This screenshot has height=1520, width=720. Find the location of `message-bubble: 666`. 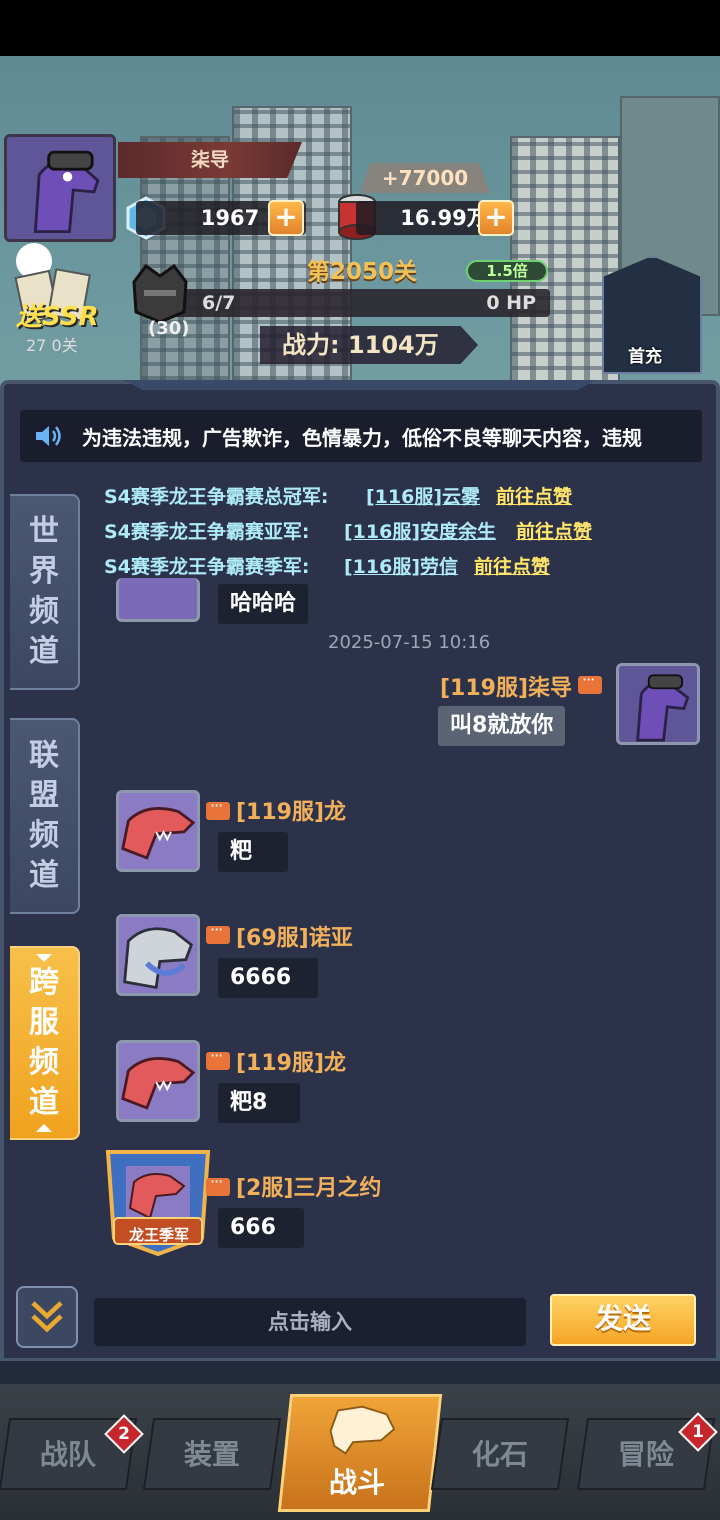

message-bubble: 666 is located at coordinates (261, 1228).